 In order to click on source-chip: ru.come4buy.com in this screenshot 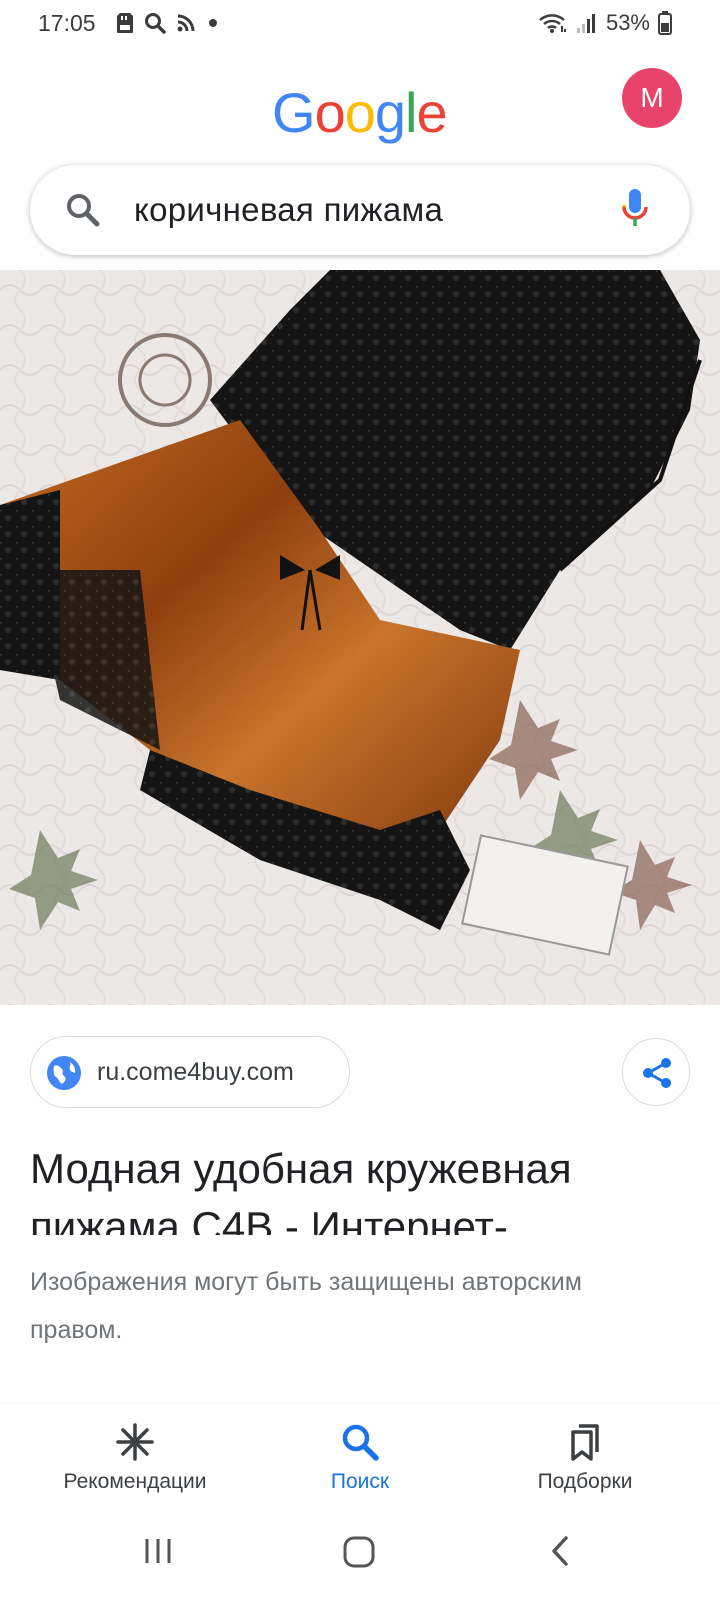, I will do `click(190, 1072)`.